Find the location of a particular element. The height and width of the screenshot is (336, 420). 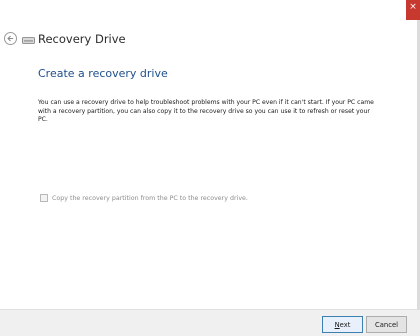

back-button is located at coordinates (10, 38).